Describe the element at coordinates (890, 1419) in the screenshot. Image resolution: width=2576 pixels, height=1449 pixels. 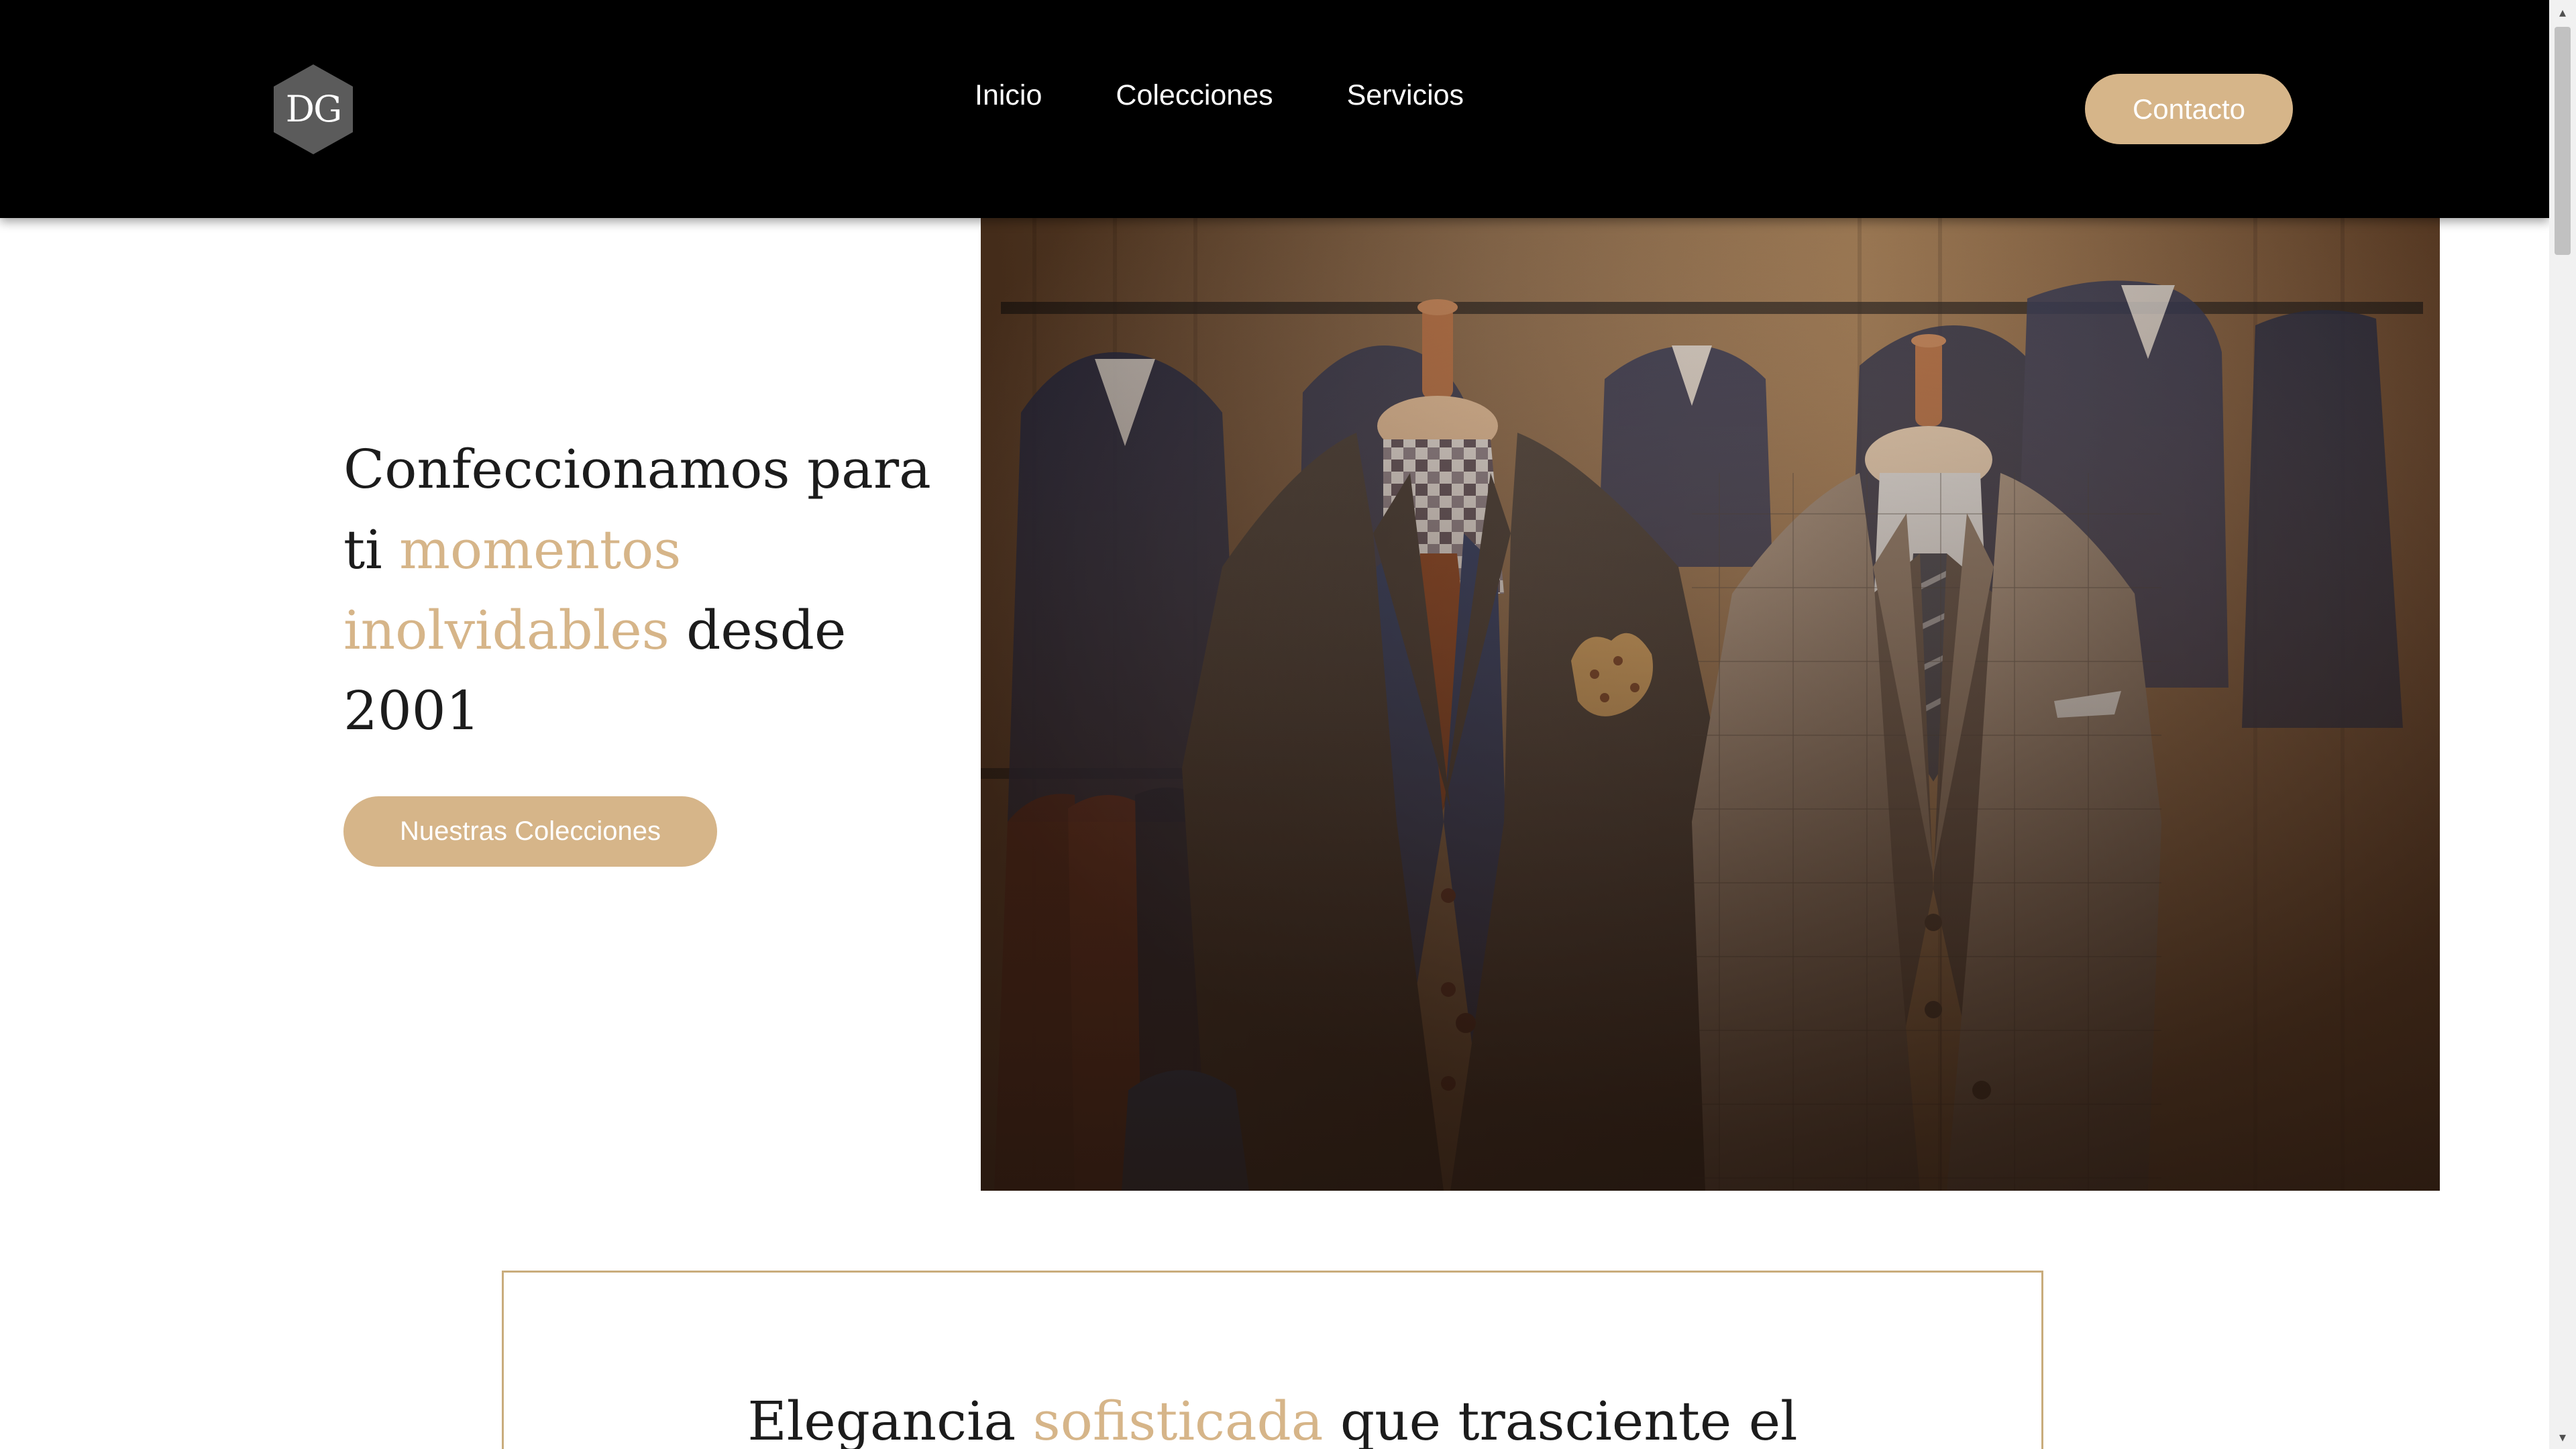
I see `feature-title-text: Elegancia` at that location.